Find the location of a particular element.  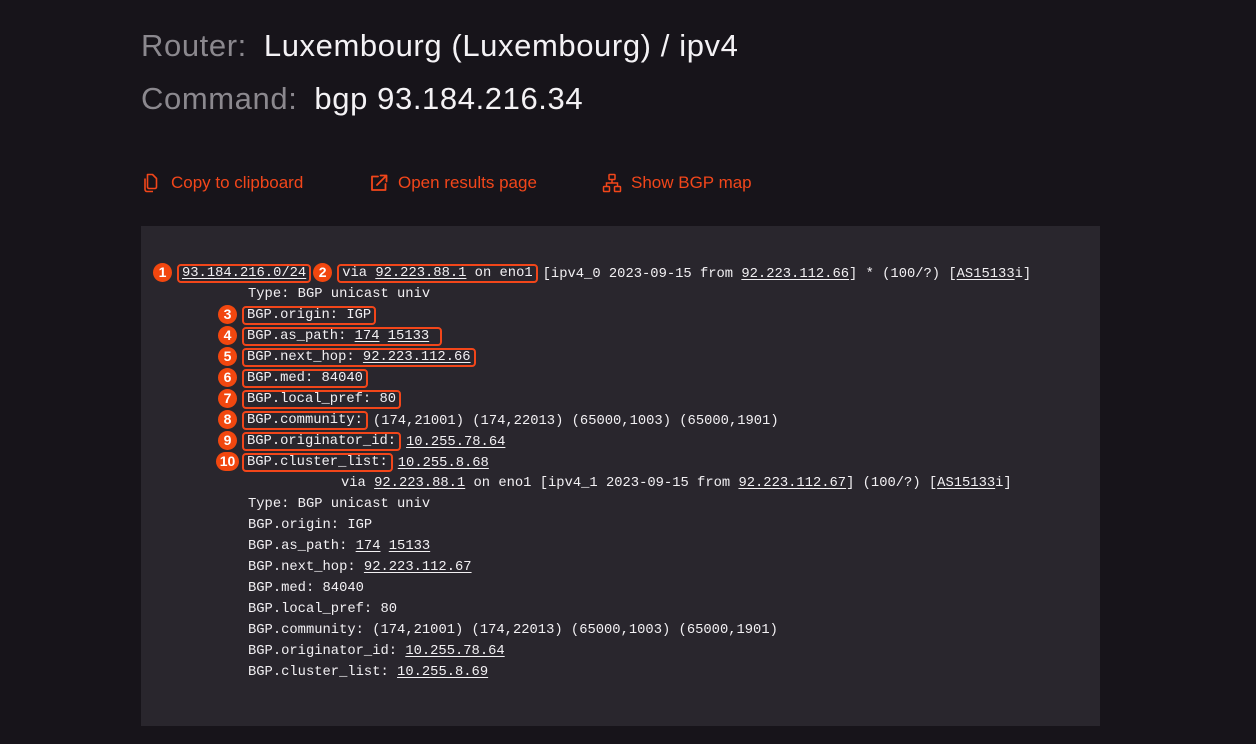

annotation-badge: 2 is located at coordinates (323, 272).